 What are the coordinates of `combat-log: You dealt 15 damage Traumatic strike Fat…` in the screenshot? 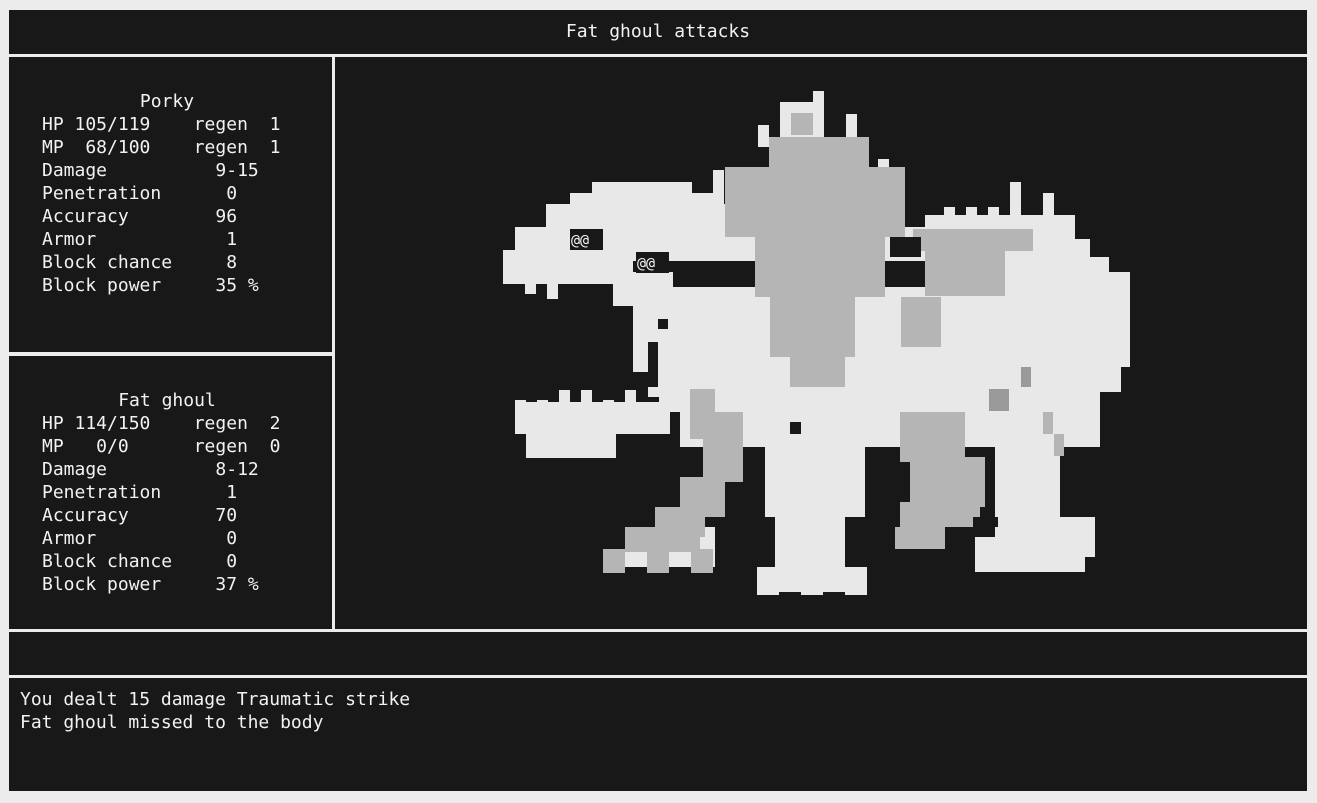 It's located at (215, 711).